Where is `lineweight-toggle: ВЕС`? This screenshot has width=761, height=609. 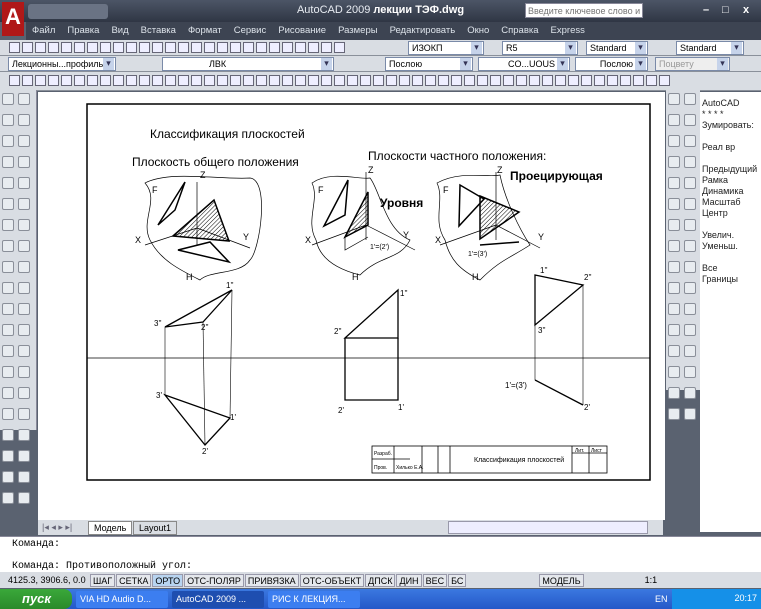 lineweight-toggle: ВЕС is located at coordinates (435, 580).